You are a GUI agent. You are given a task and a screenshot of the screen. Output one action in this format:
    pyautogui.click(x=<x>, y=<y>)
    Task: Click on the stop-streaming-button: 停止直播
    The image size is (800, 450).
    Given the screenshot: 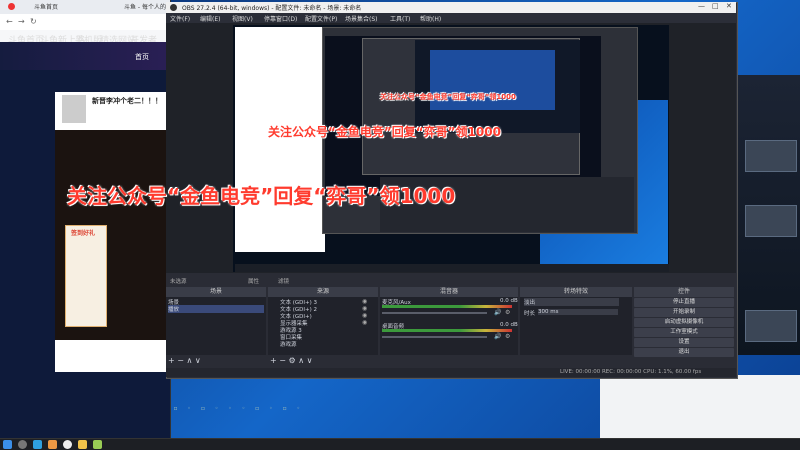 What is the action you would take?
    pyautogui.click(x=684, y=302)
    